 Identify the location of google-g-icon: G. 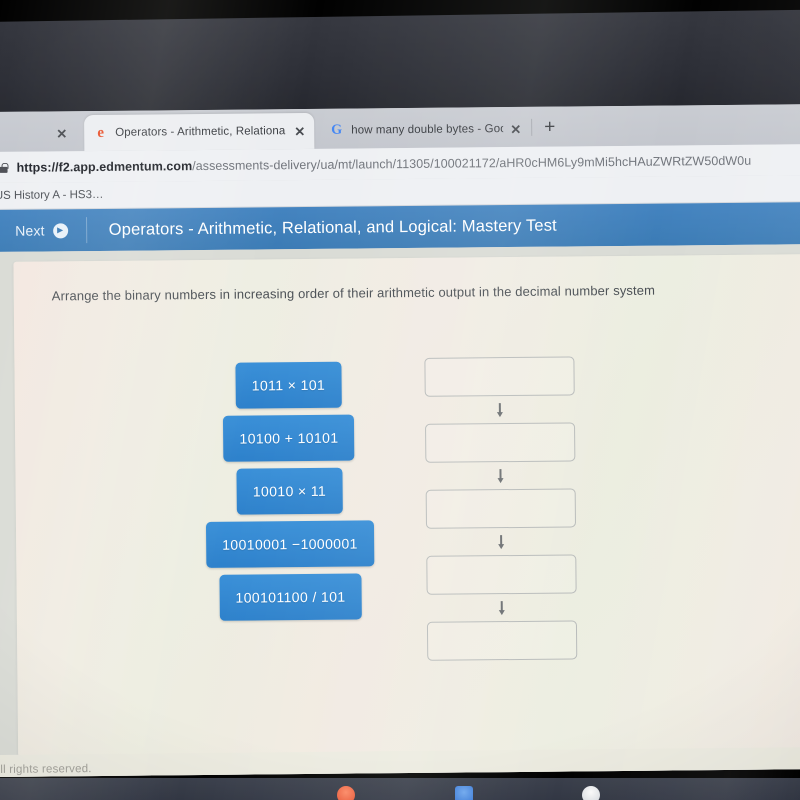
(337, 130).